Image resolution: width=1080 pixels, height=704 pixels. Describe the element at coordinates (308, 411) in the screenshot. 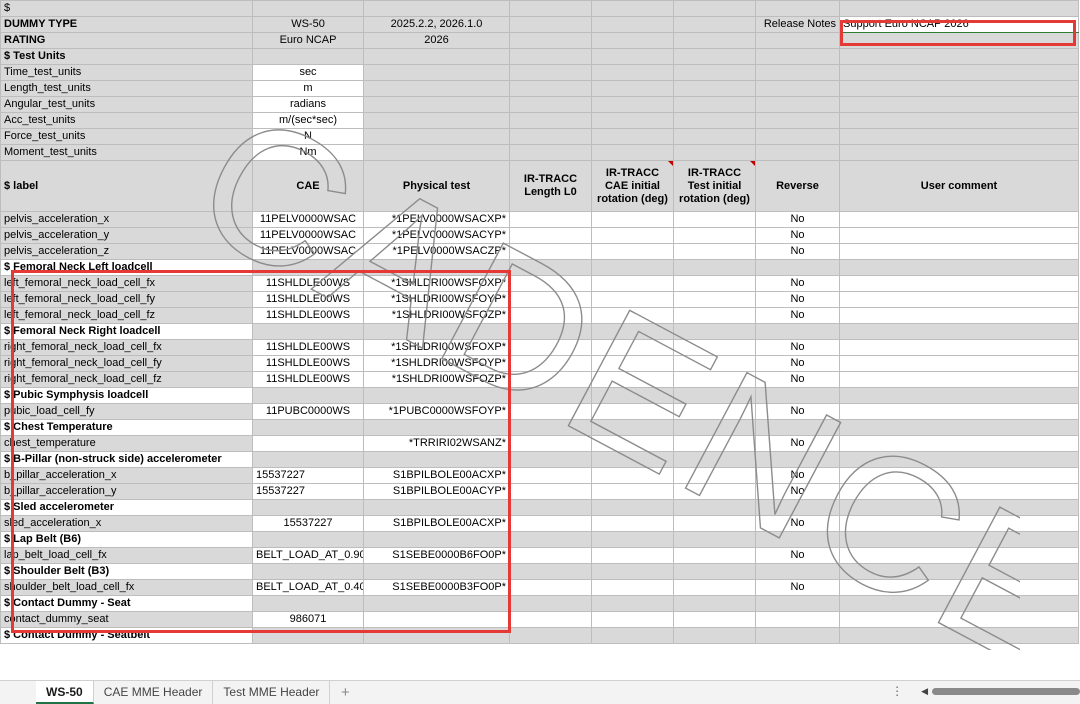

I see `cae-channel: 11PUBC0000WS` at that location.